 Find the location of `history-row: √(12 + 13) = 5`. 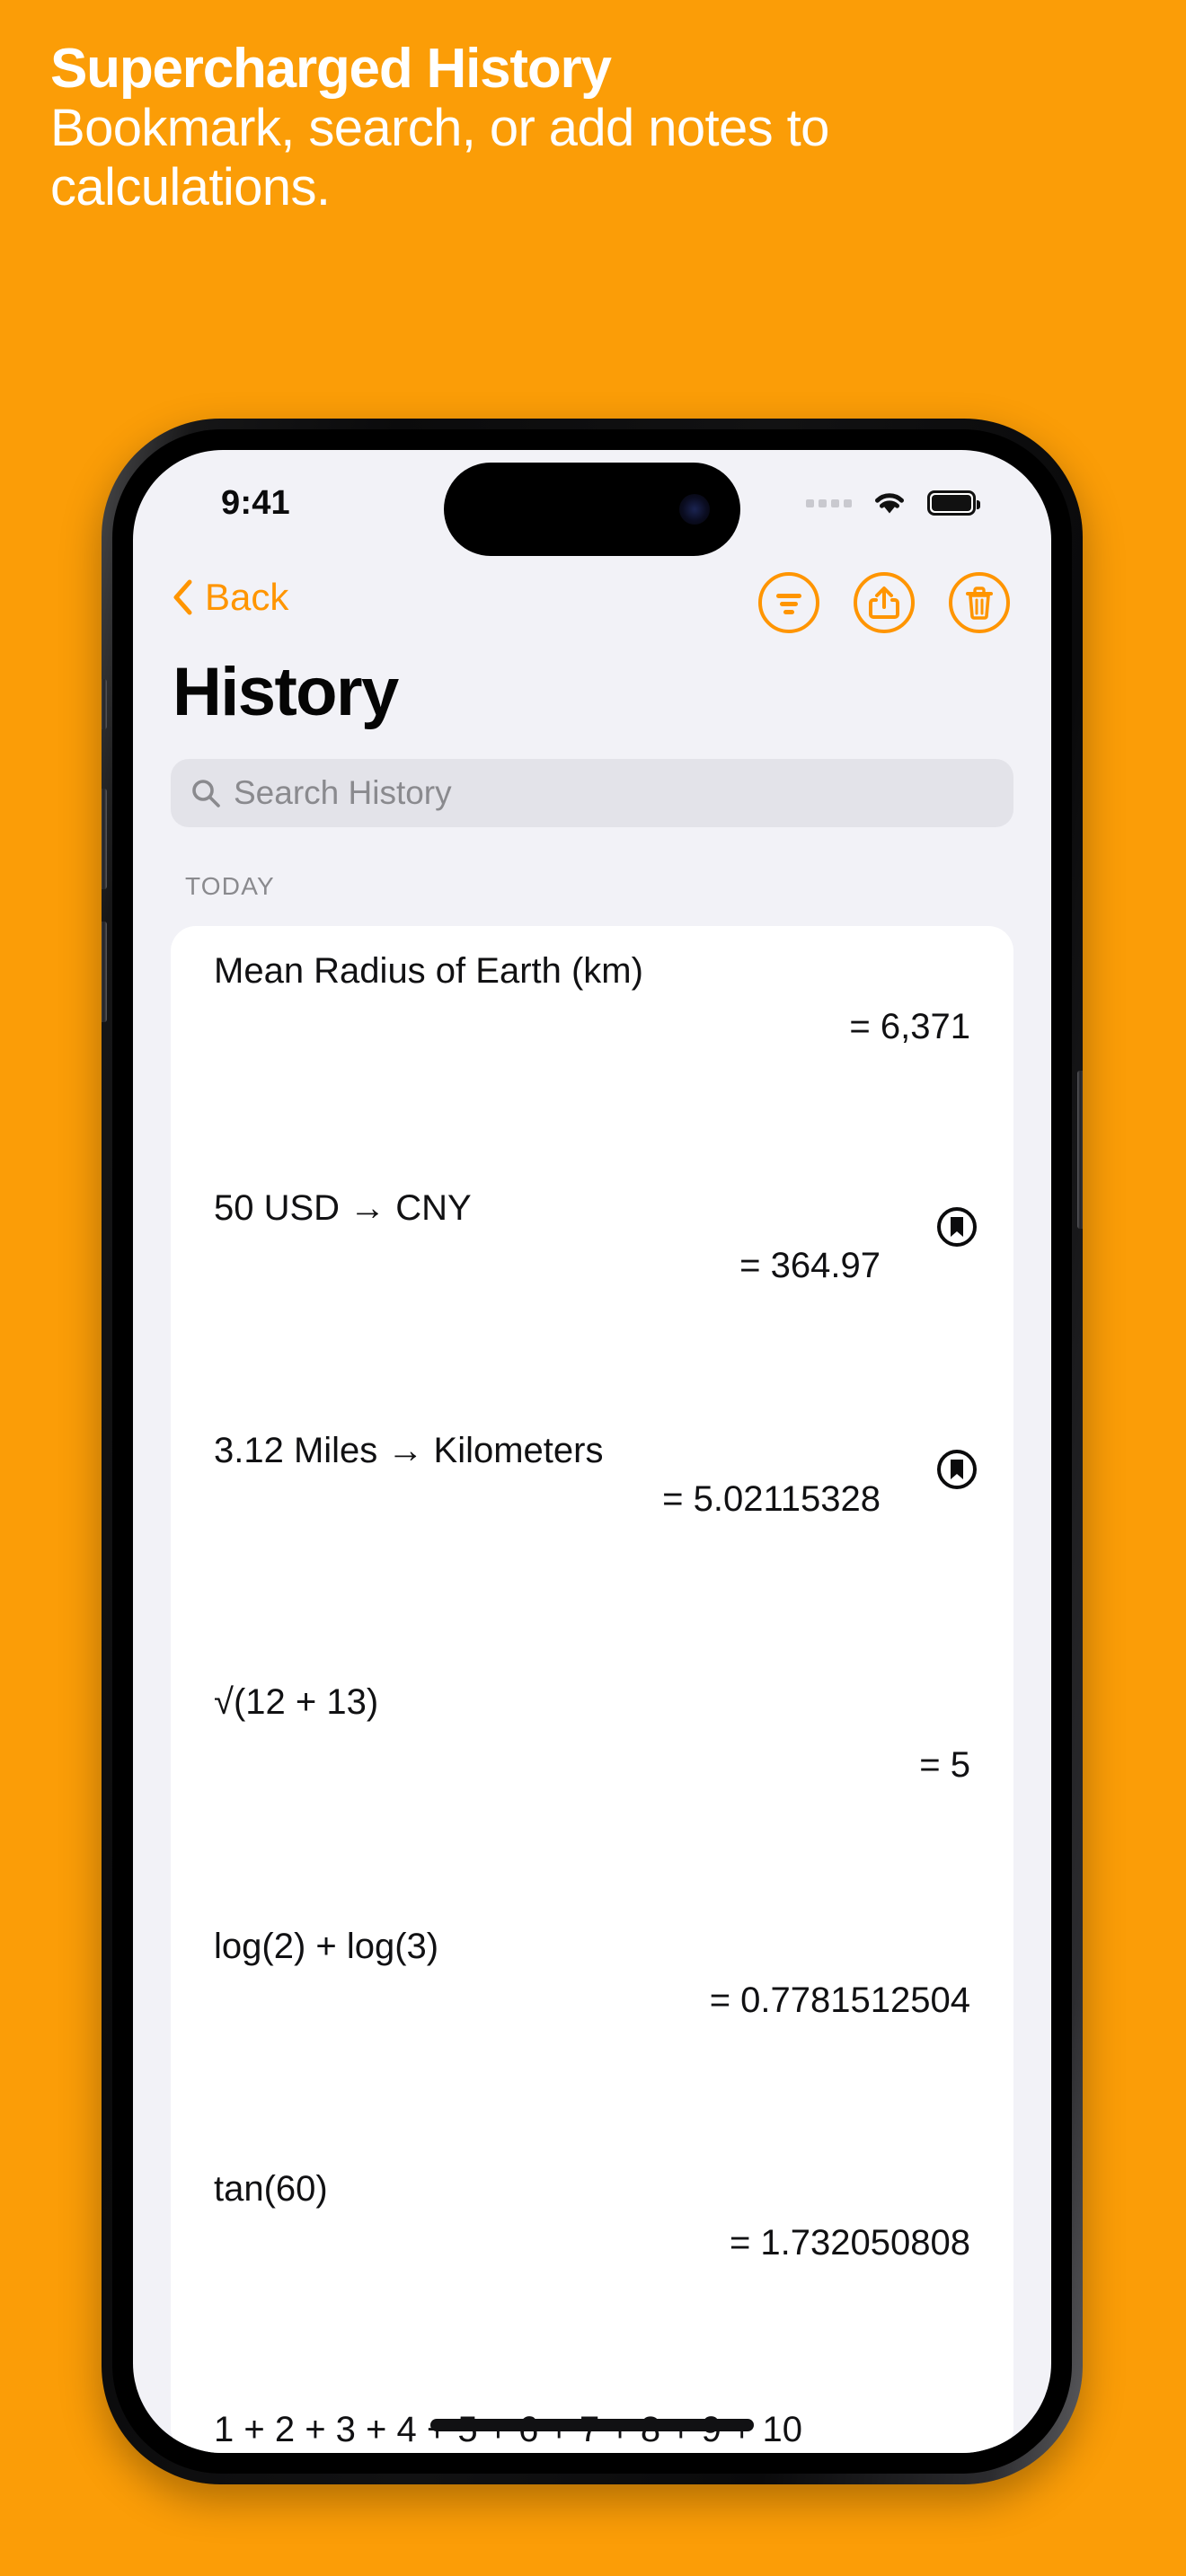

history-row: √(12 + 13) = 5 is located at coordinates (592, 1781).